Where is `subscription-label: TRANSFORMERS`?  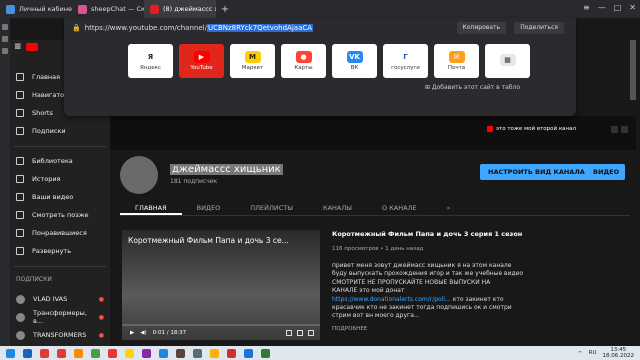
subscription-label: TRANSFORMERS is located at coordinates (60, 335).